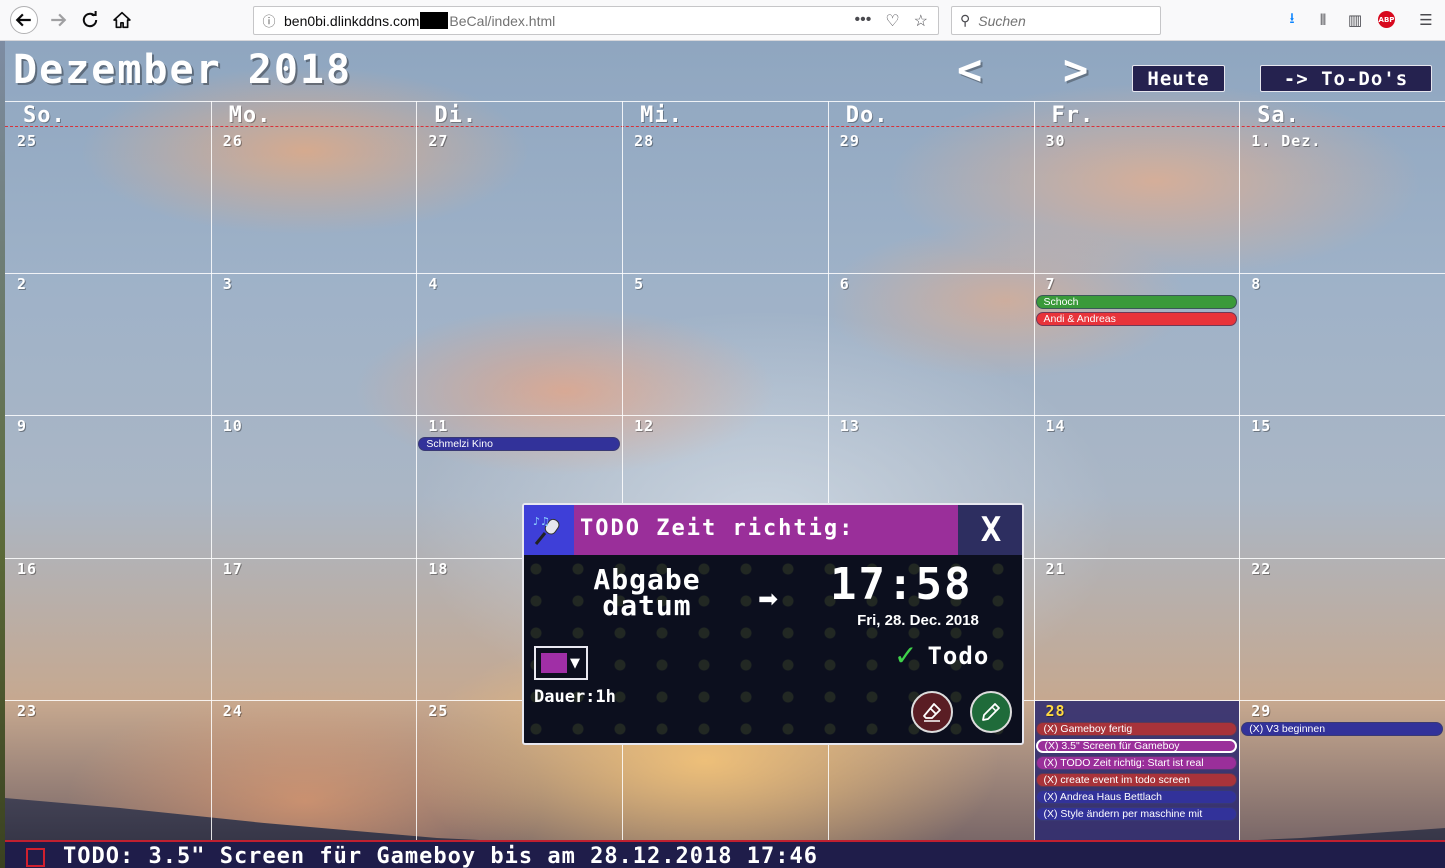 This screenshot has height=868, width=1445. I want to click on info-icon: ⓘ, so click(269, 20).